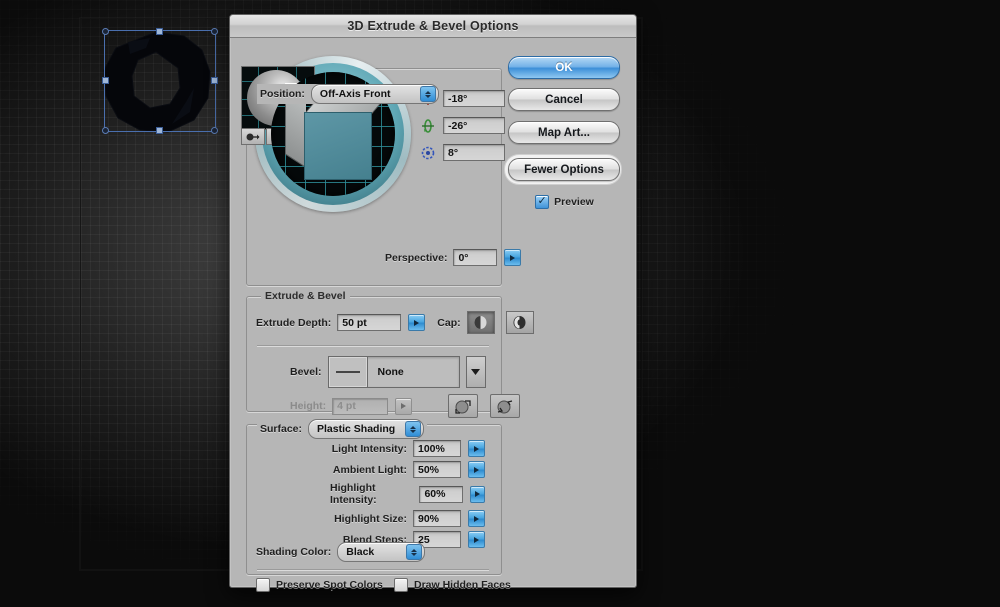 Image resolution: width=1000 pixels, height=607 pixels. I want to click on bevel-row: Bevel: None, so click(388, 372).